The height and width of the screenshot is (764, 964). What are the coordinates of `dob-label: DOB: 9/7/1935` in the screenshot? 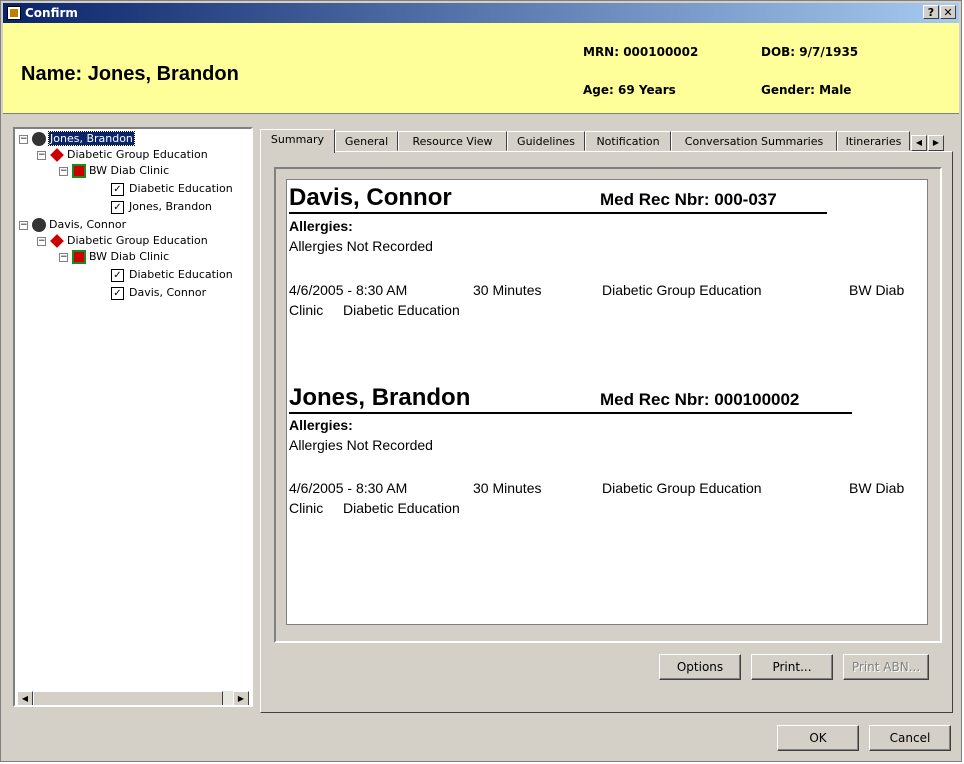 It's located at (810, 52).